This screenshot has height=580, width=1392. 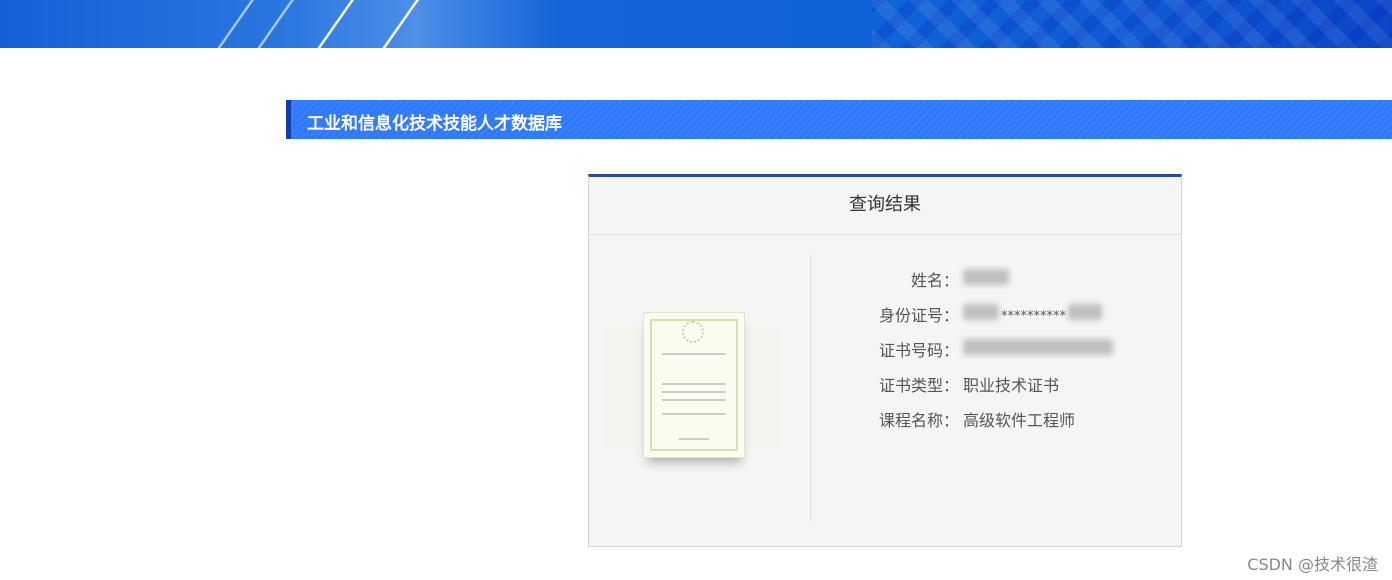 What do you see at coordinates (969, 385) in the screenshot?
I see `field-cert-type: 证书类型： 职业技术证书` at bounding box center [969, 385].